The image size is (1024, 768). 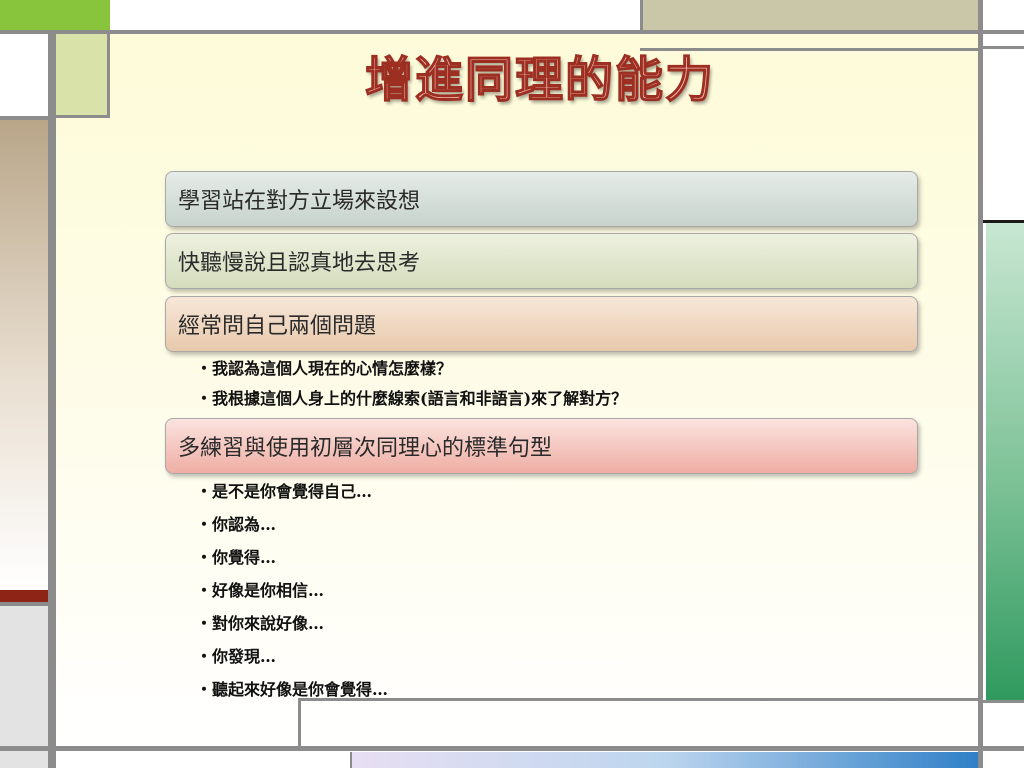 I want to click on point-box-2: 快聽慢說且認真地去思考, so click(x=541, y=261).